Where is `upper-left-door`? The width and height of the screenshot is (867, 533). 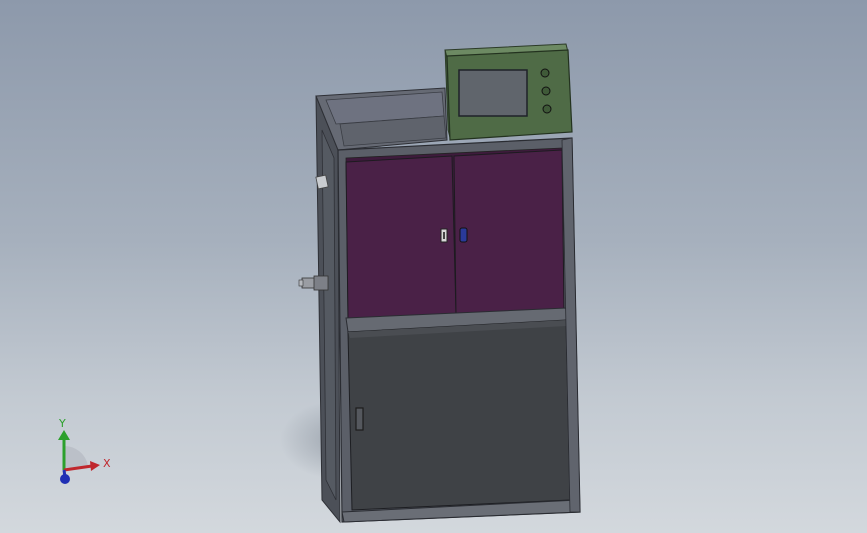
upper-left-door is located at coordinates (401, 238).